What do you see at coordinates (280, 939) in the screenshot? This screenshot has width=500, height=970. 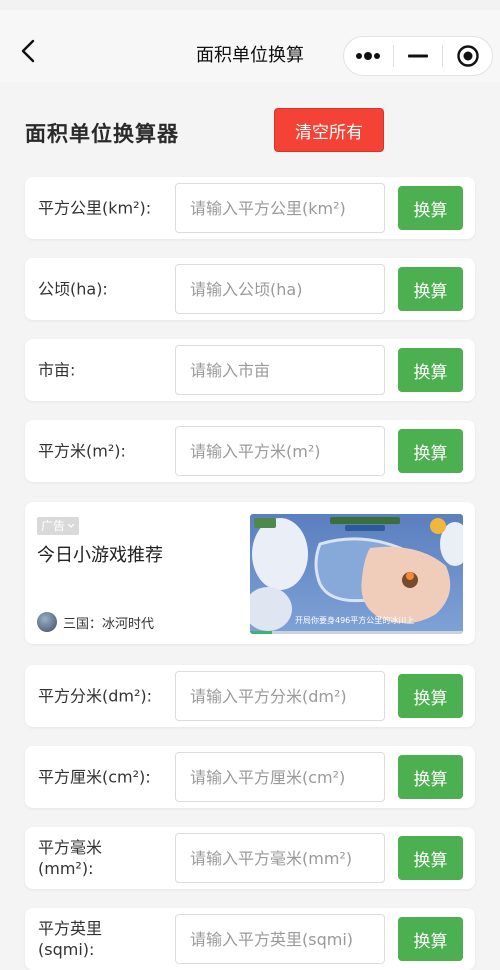 I see `sqmi-input` at bounding box center [280, 939].